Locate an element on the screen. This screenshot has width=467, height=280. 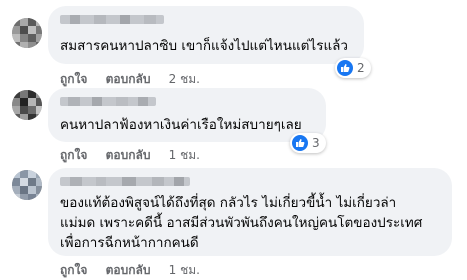
reaction-count: 2 is located at coordinates (361, 68).